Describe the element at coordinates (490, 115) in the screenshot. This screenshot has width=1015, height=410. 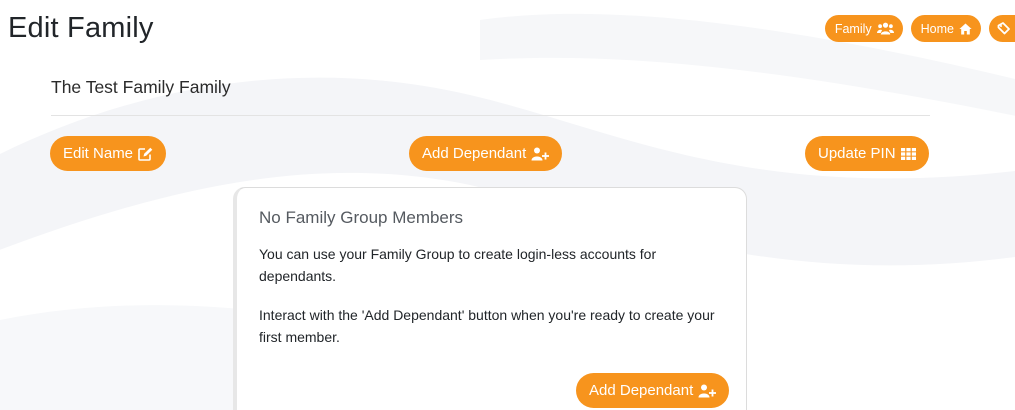
I see `divider` at that location.